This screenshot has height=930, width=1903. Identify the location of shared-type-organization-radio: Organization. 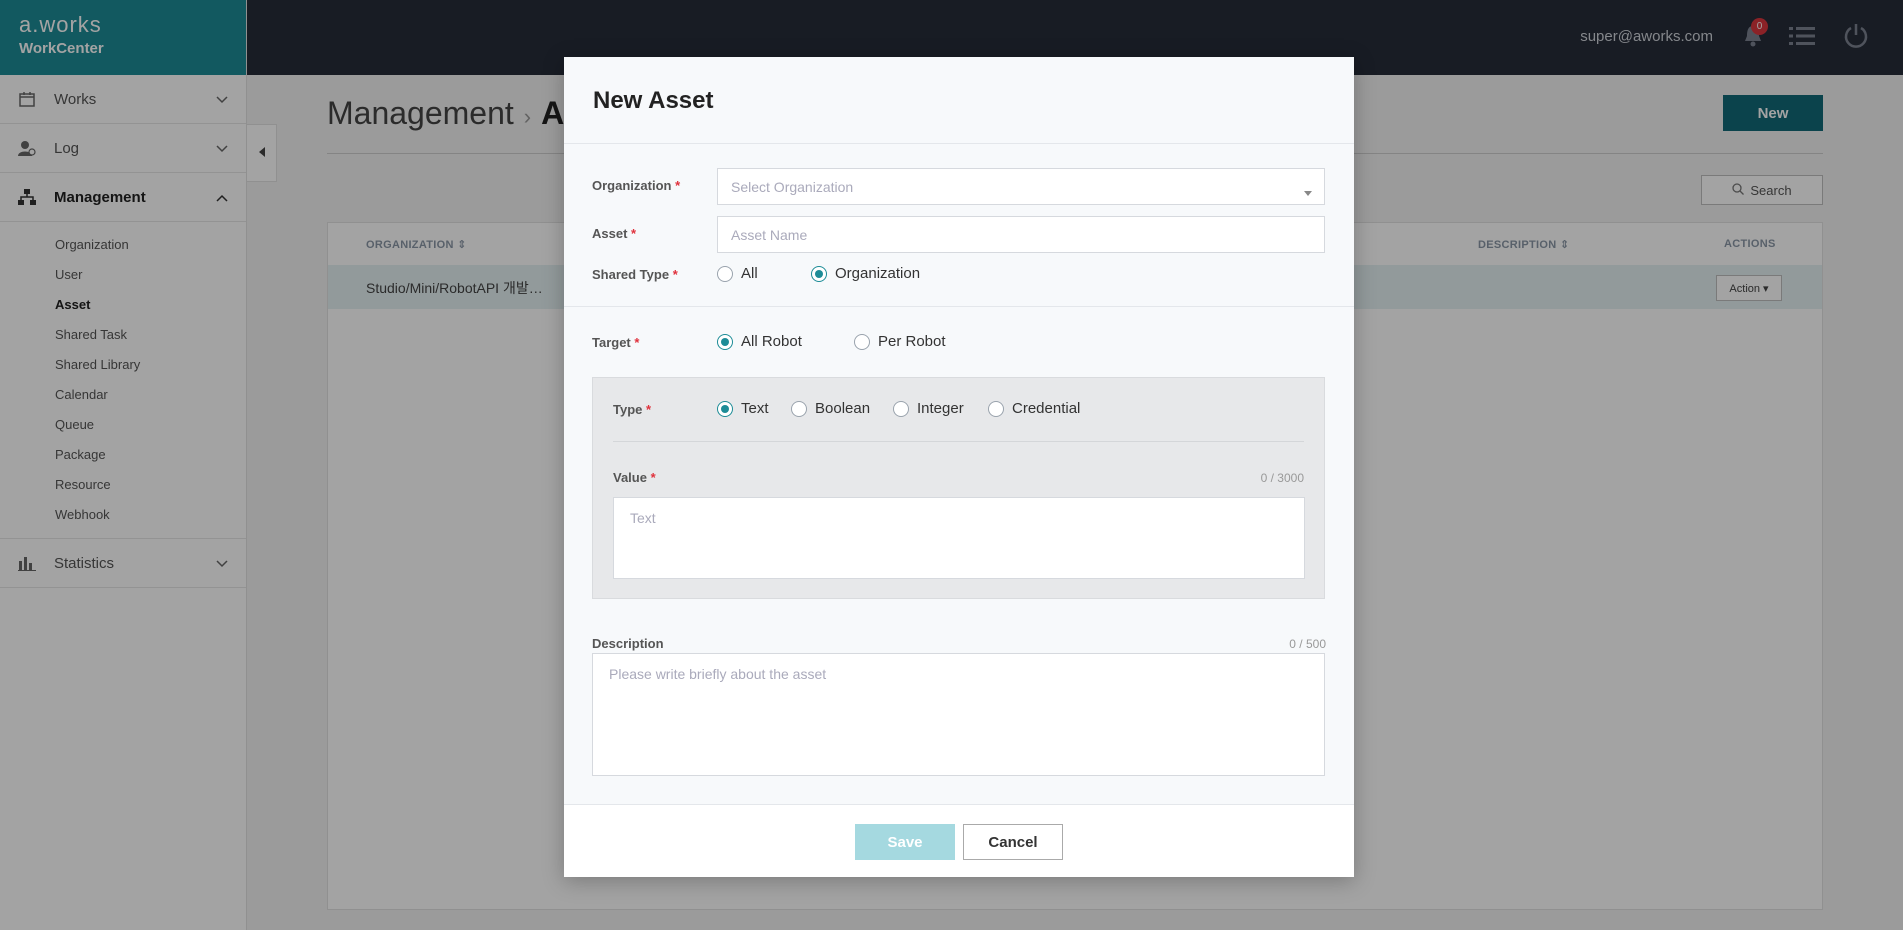
(865, 273).